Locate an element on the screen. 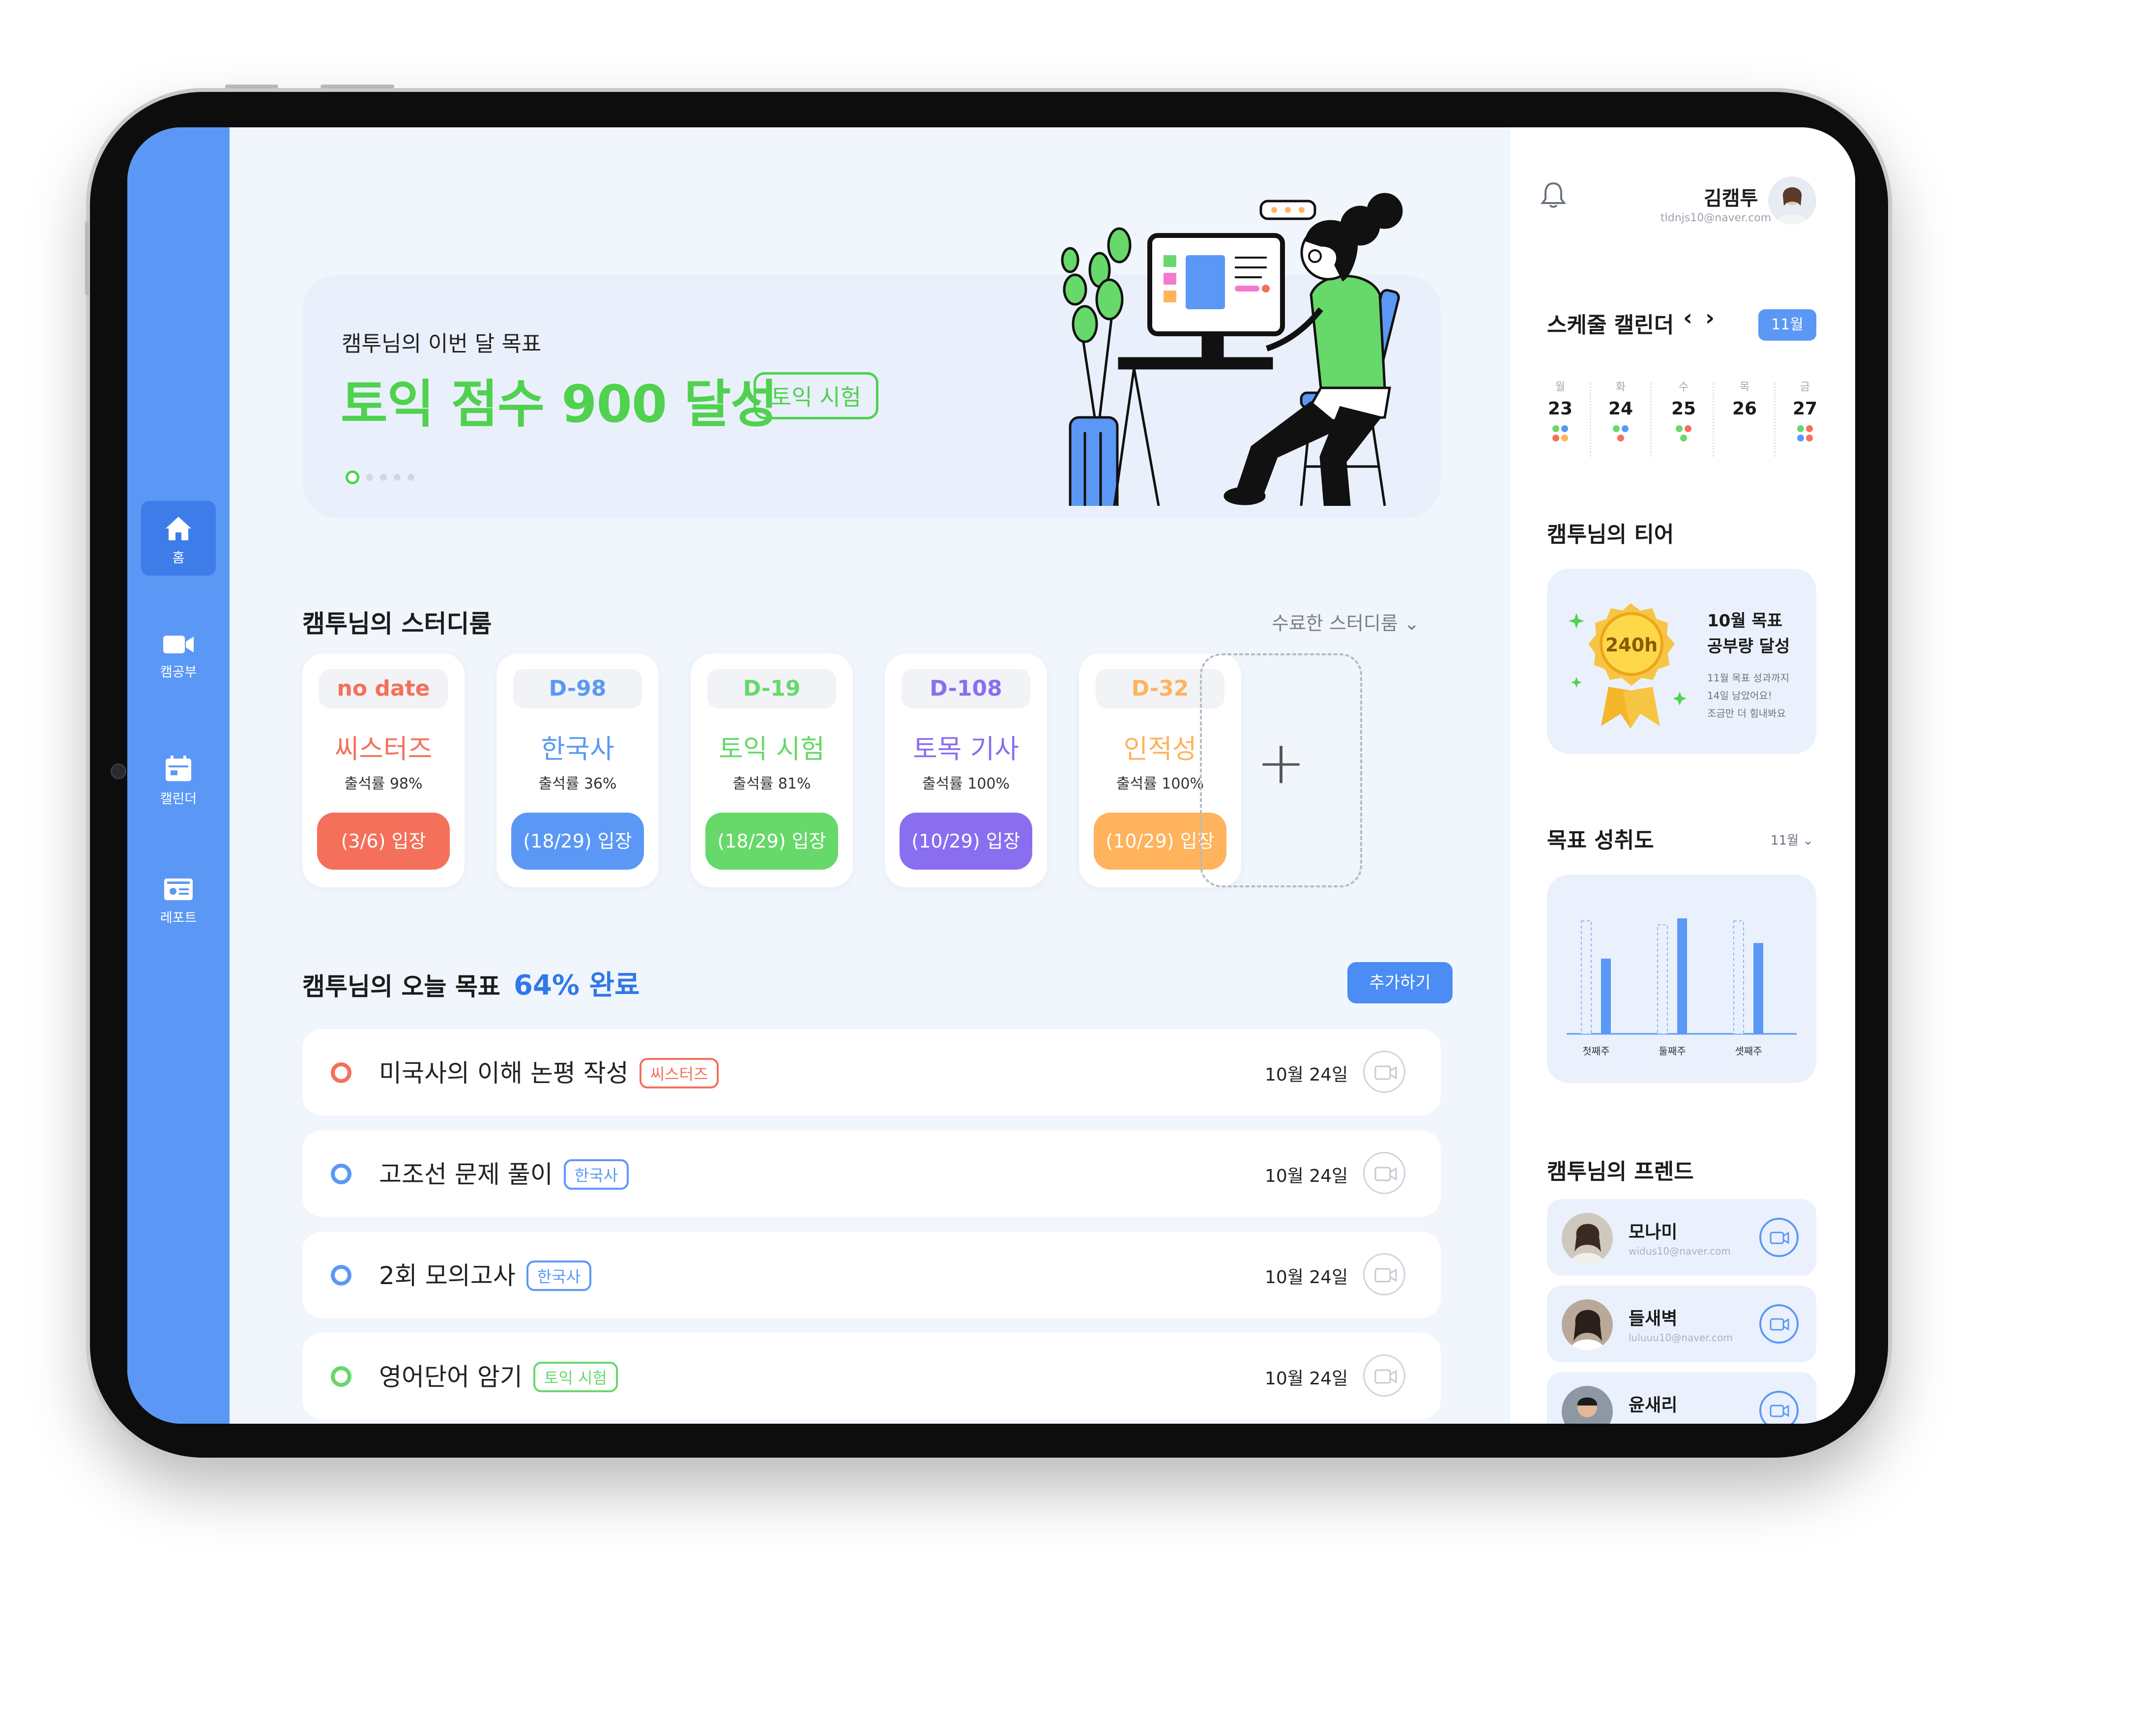  sidebar-item-label: 캠공부 is located at coordinates (179, 672).